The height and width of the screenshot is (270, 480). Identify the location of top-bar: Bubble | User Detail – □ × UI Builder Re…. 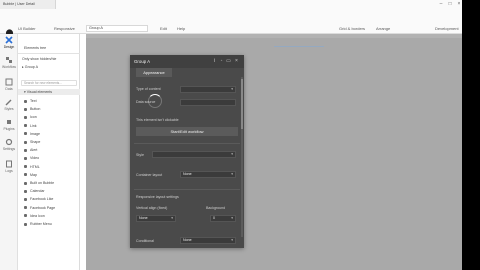
(240, 18).